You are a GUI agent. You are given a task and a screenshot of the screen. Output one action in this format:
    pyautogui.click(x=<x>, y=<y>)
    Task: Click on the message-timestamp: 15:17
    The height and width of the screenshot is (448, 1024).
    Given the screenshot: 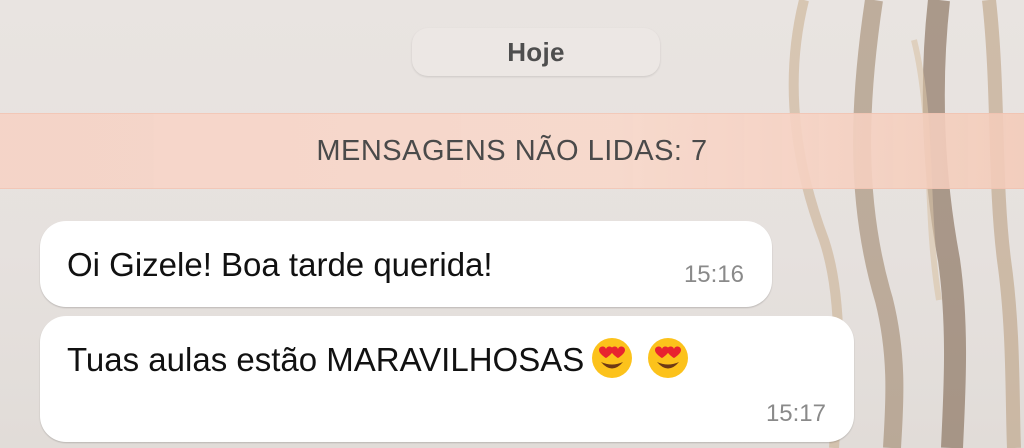 What is the action you would take?
    pyautogui.click(x=795, y=413)
    